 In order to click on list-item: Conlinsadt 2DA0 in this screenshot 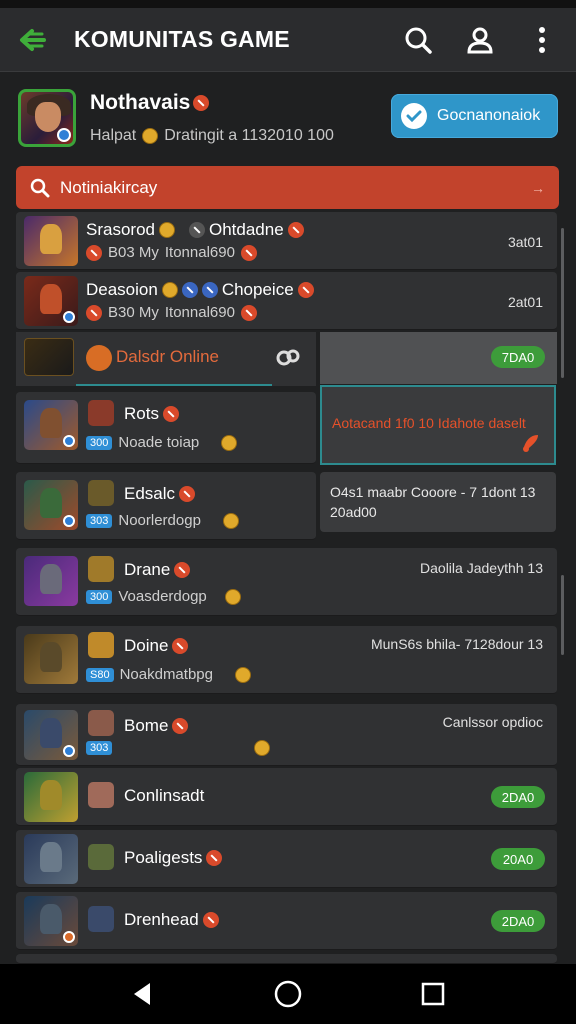, I will do `click(286, 797)`.